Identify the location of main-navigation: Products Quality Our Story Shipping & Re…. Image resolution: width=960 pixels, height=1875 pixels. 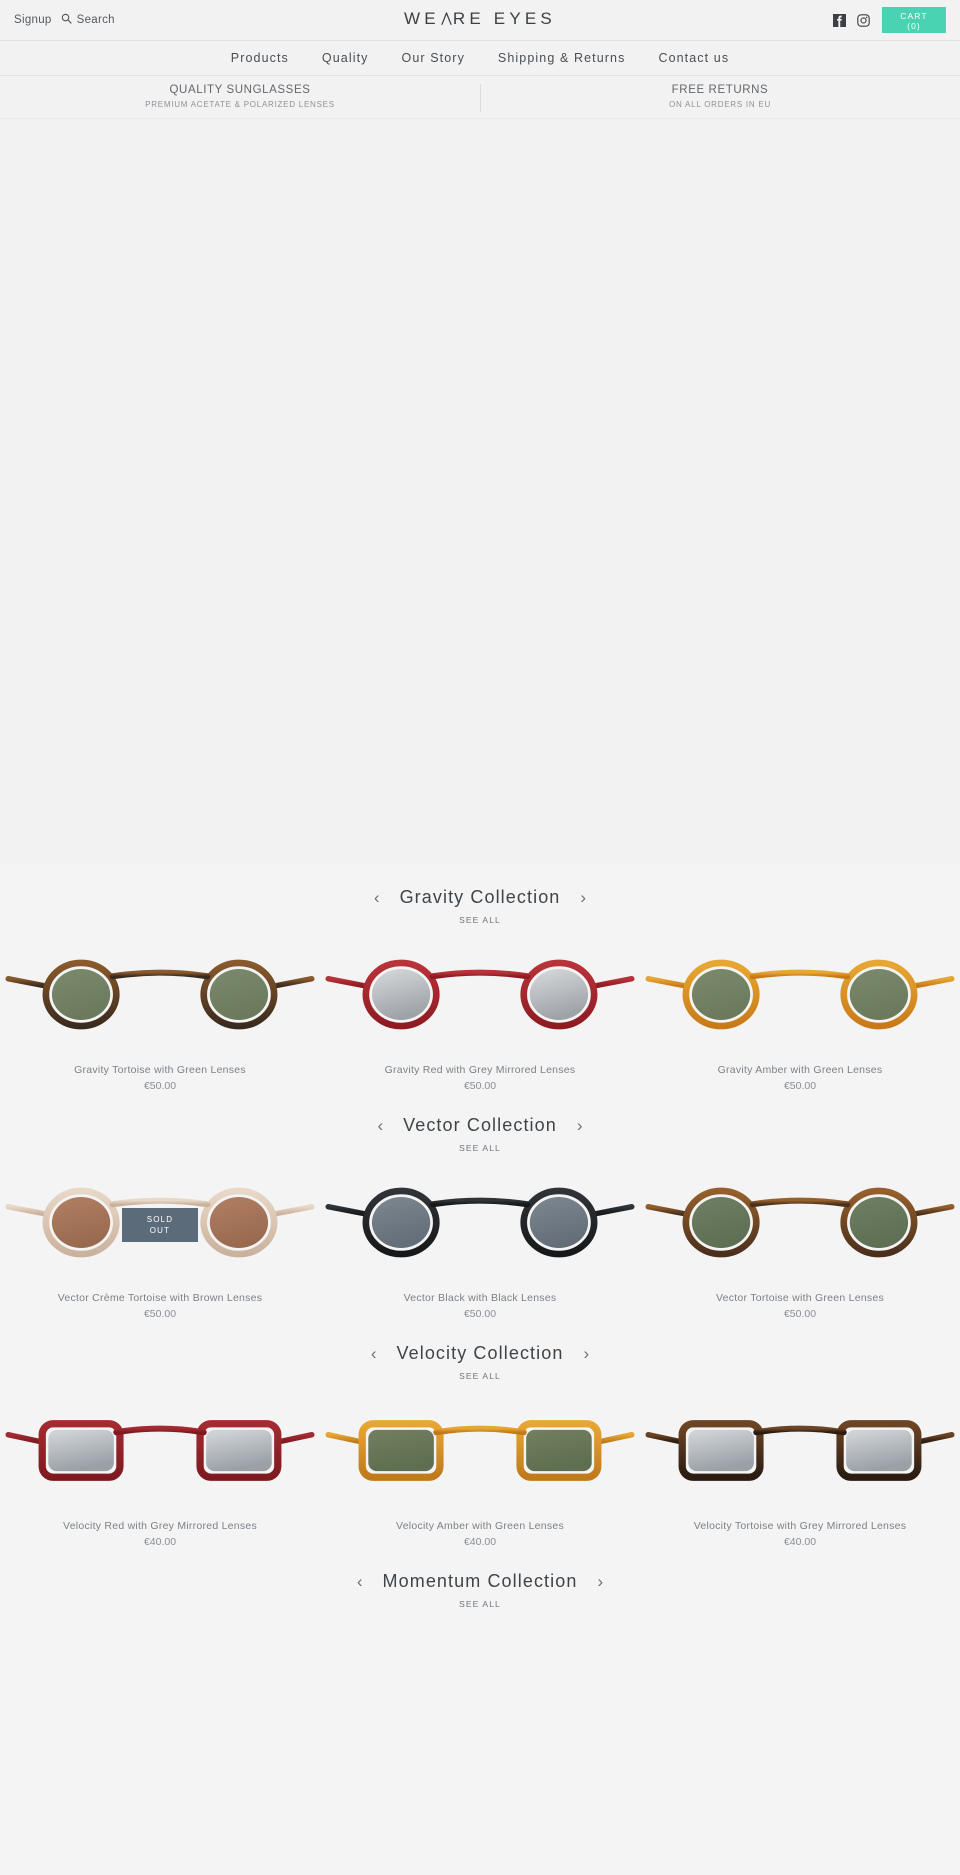
(480, 58).